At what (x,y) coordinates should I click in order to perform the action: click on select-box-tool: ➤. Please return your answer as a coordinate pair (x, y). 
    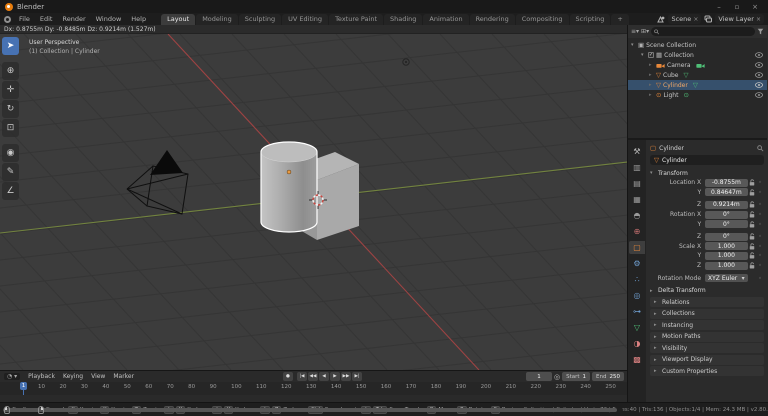
    Looking at the image, I should click on (10, 46).